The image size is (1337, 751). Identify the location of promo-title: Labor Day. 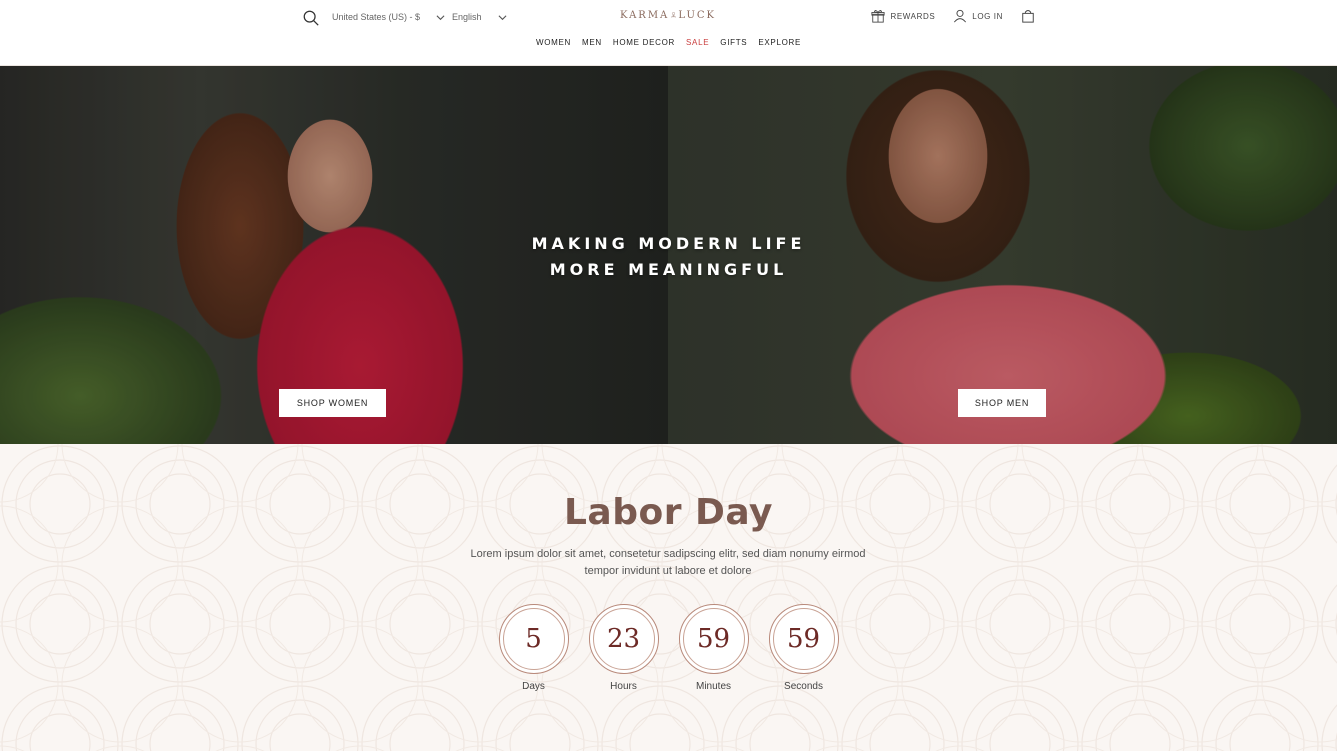
(668, 512).